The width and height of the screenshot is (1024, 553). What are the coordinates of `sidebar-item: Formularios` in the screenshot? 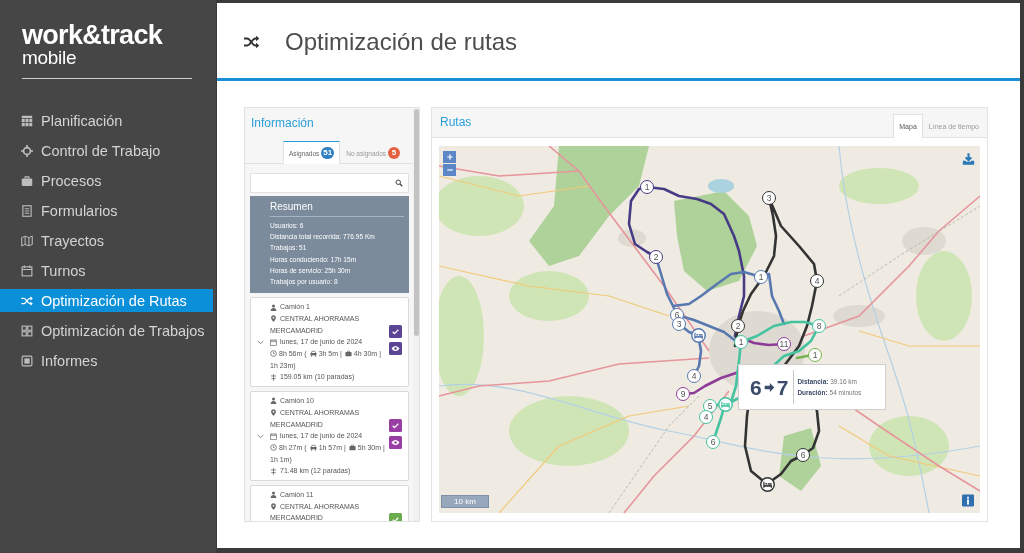 It's located at (106, 210).